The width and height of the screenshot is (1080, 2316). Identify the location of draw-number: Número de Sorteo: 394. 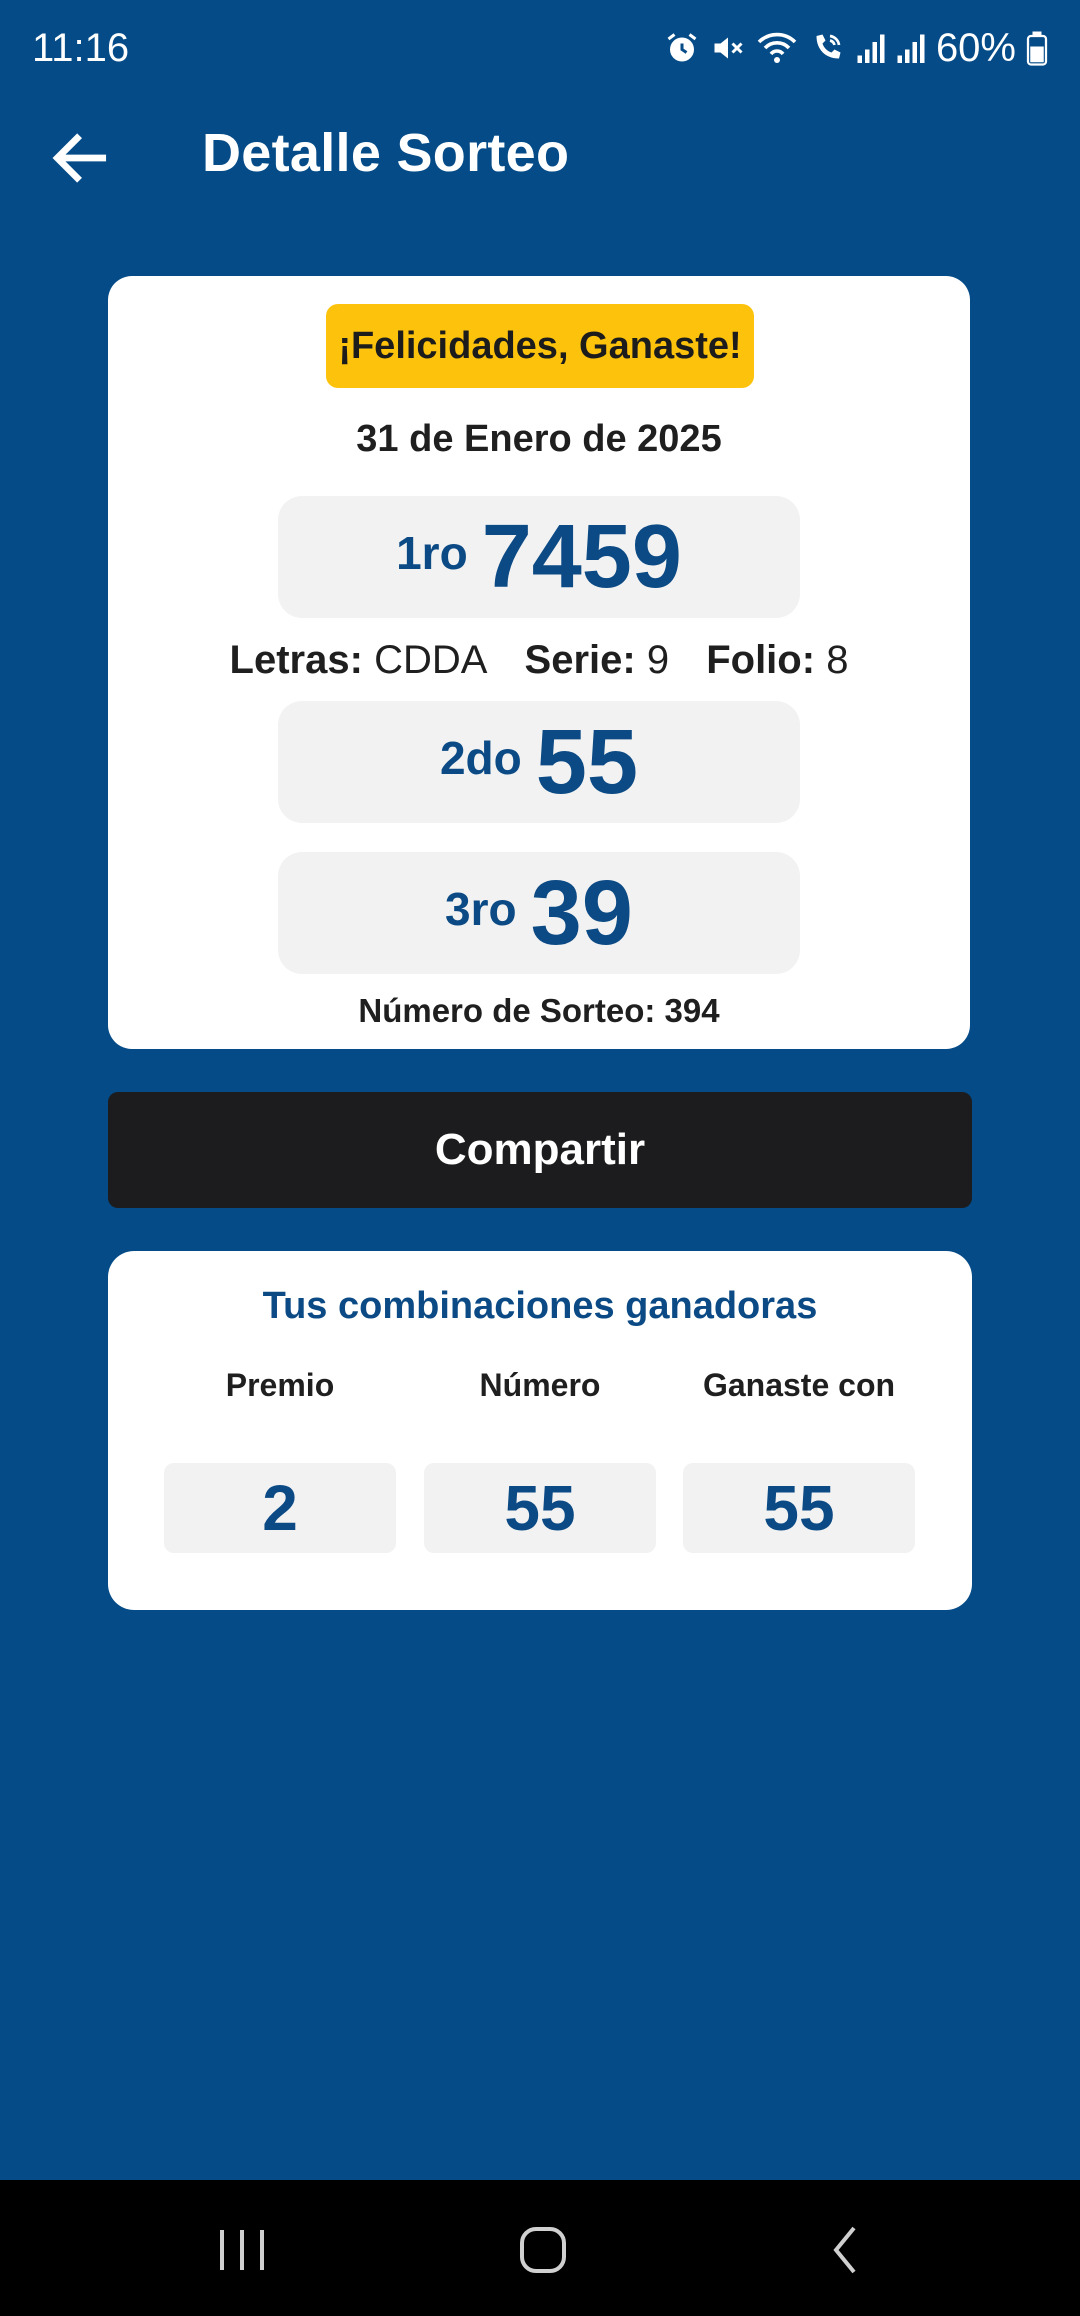
(539, 1010).